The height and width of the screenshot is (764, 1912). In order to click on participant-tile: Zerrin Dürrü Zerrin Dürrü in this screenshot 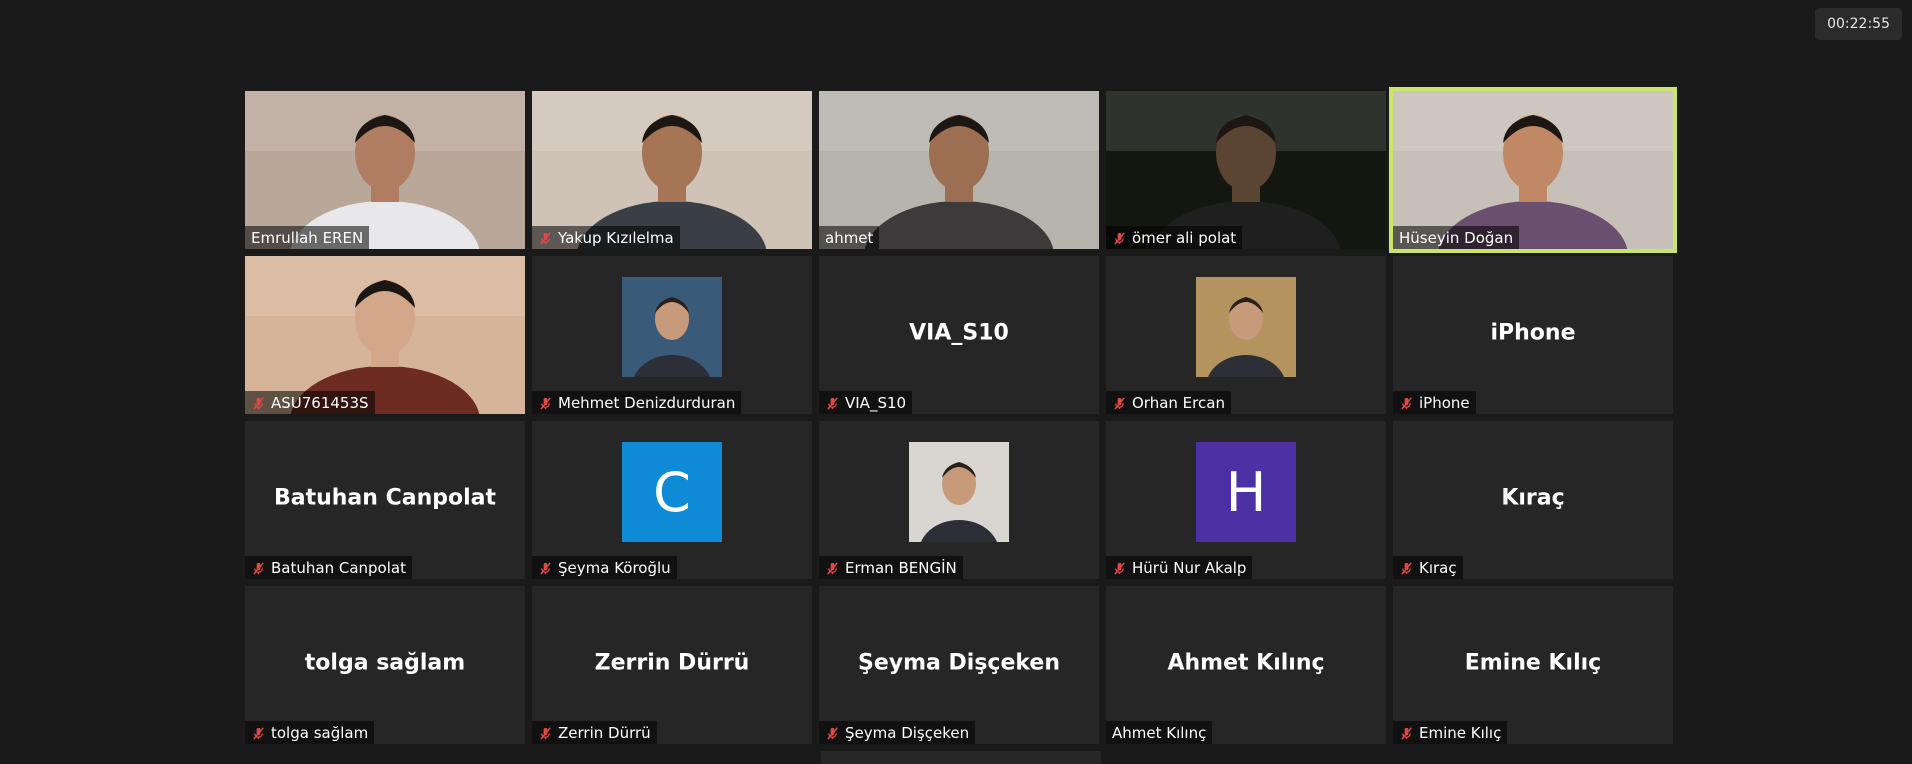, I will do `click(672, 665)`.